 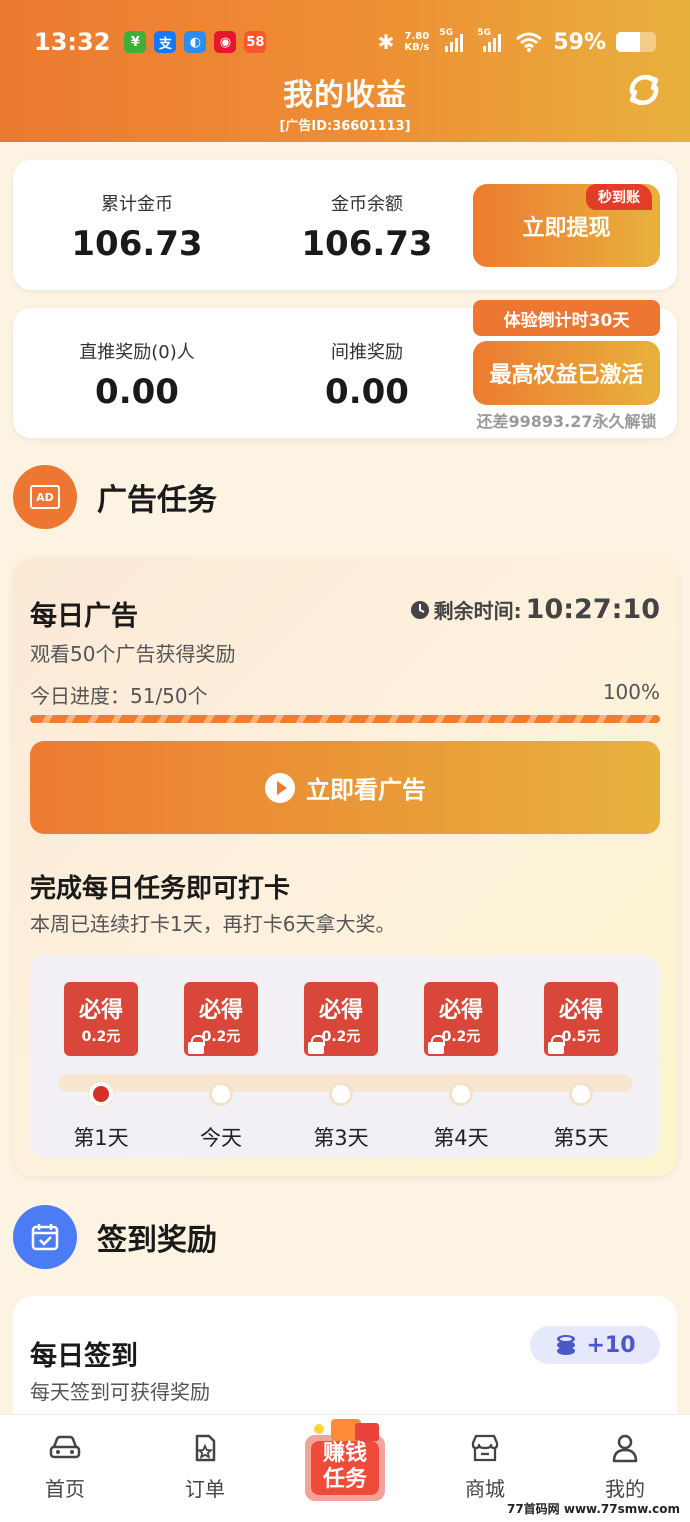 What do you see at coordinates (625, 1489) in the screenshot?
I see `tab-mine-label: 我的` at bounding box center [625, 1489].